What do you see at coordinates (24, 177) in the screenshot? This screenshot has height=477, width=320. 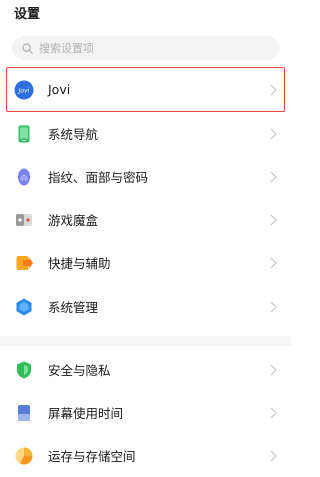 I see `fingerprint-icon` at bounding box center [24, 177].